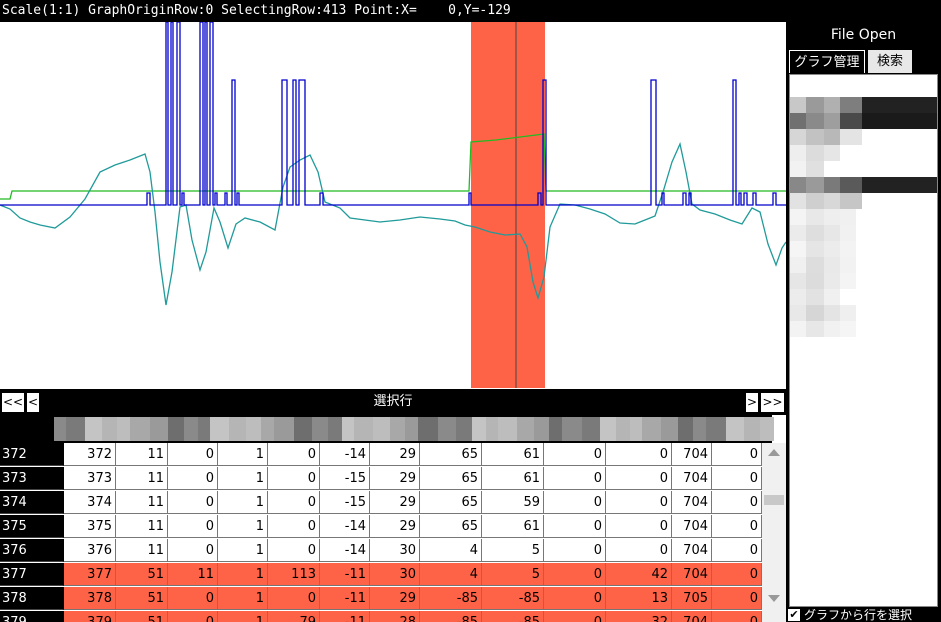  What do you see at coordinates (381, 527) in the screenshot?
I see `table-row: 375 375 11 0 1 0 -14 29 65 61 0 0 704 0` at bounding box center [381, 527].